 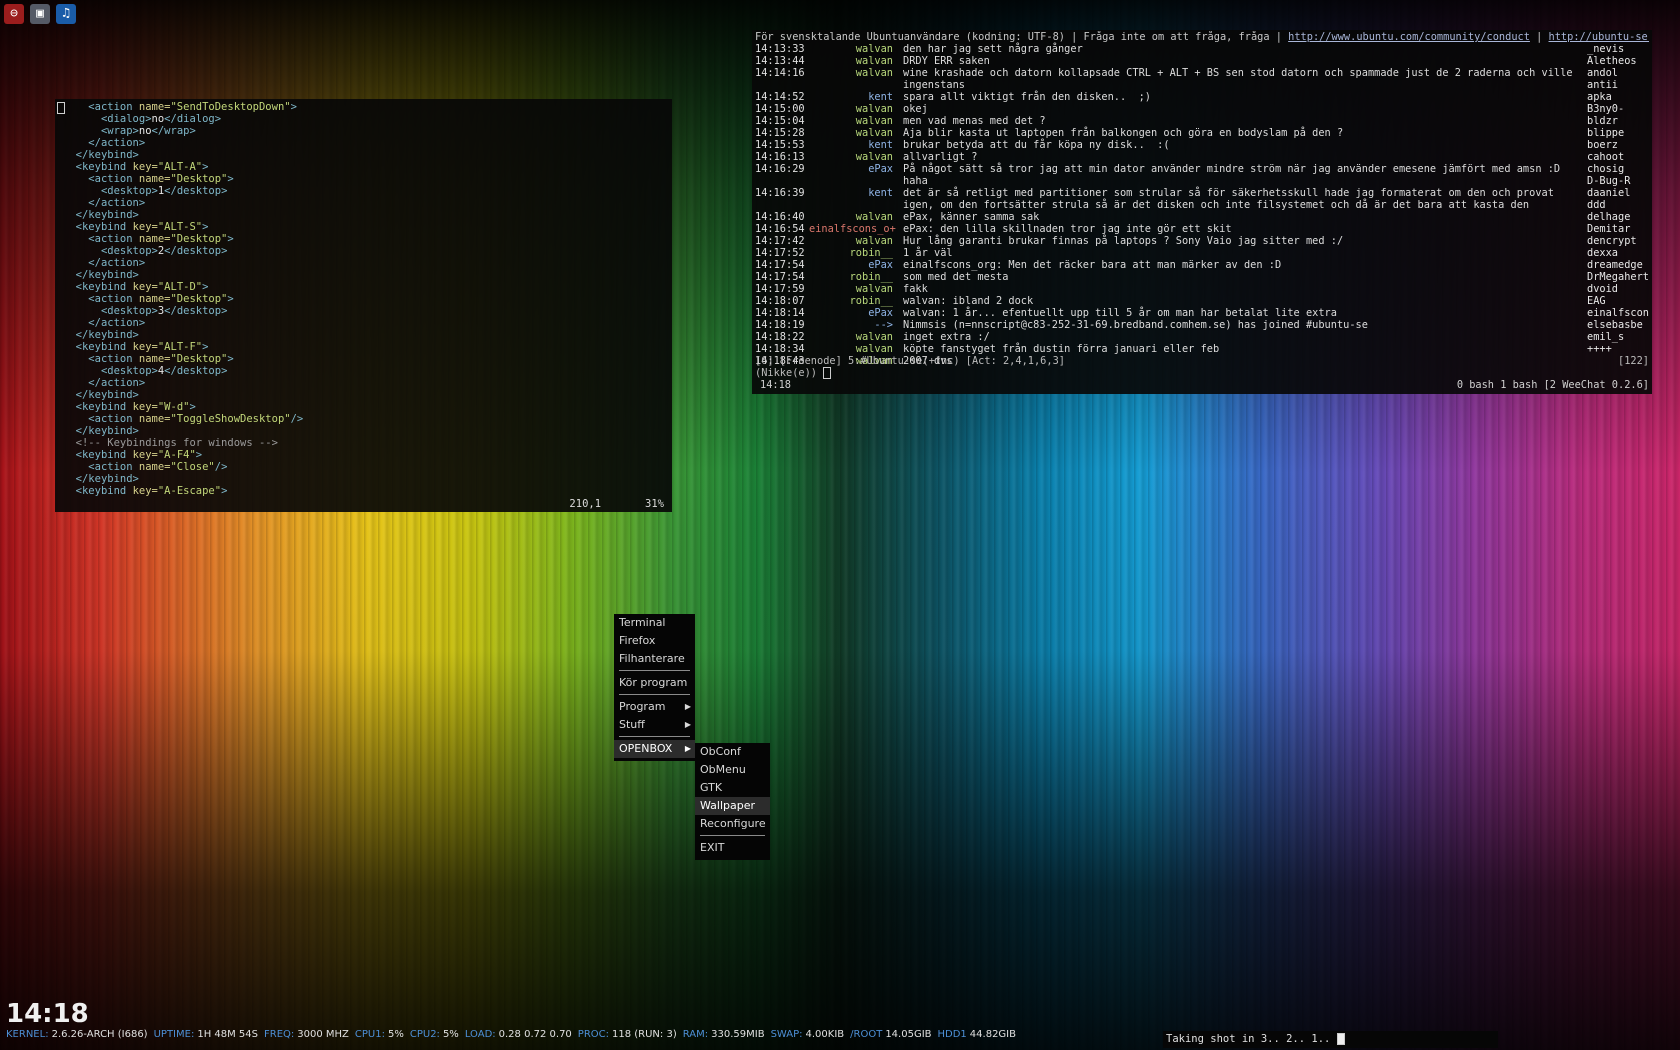 What do you see at coordinates (1618, 241) in the screenshot?
I see `nick-list-item: dencrypt` at bounding box center [1618, 241].